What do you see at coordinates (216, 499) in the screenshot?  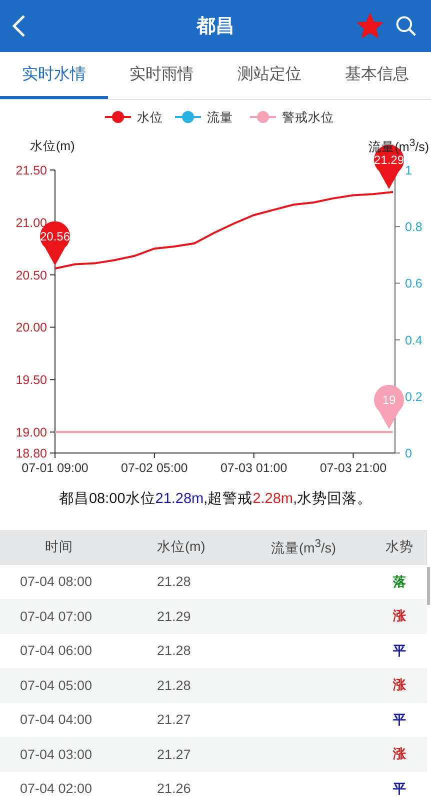 I see `summary-text: 都昌08:00水位21.28m,超警戒2.28m,水势回落。` at bounding box center [216, 499].